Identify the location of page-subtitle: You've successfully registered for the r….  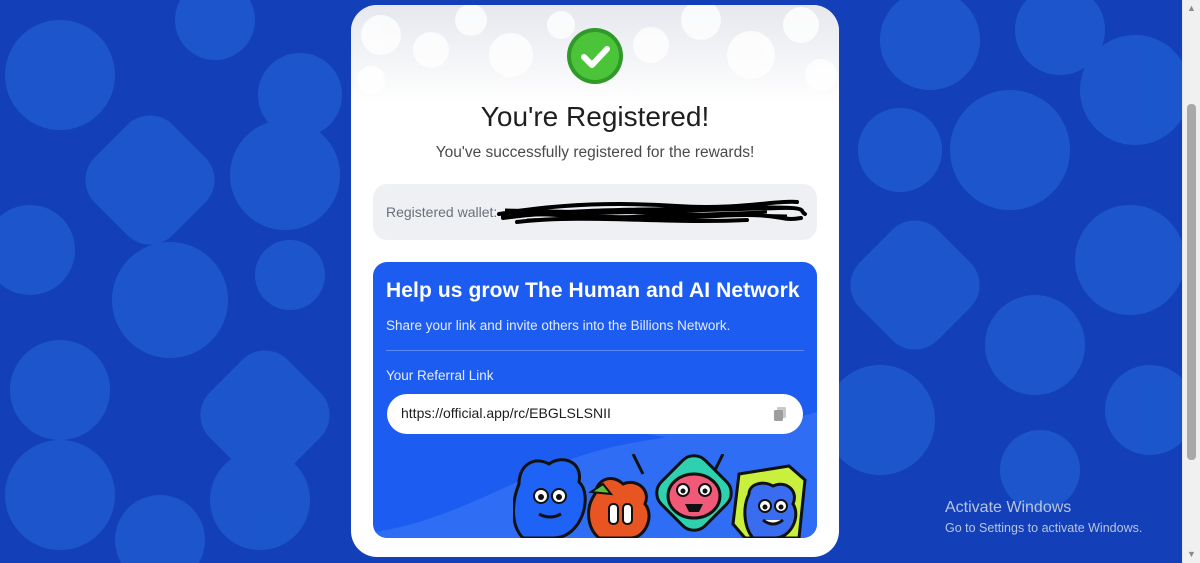
(595, 152).